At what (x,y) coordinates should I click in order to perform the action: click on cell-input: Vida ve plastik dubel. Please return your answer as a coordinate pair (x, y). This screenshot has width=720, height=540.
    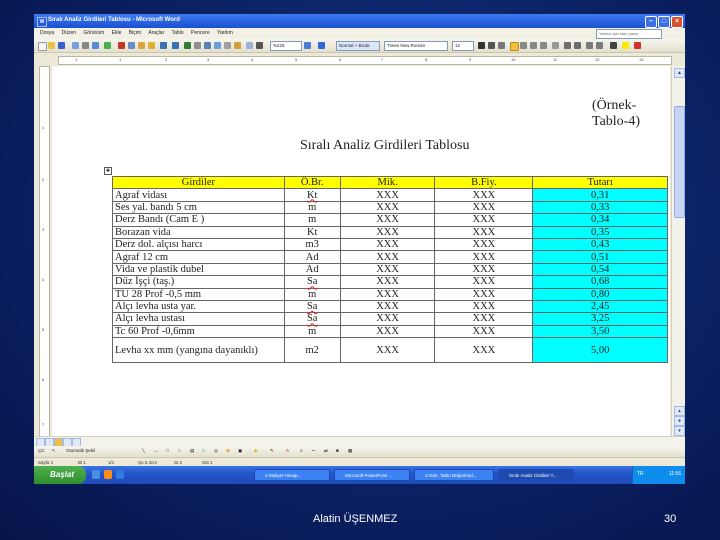
    Looking at the image, I should click on (198, 269).